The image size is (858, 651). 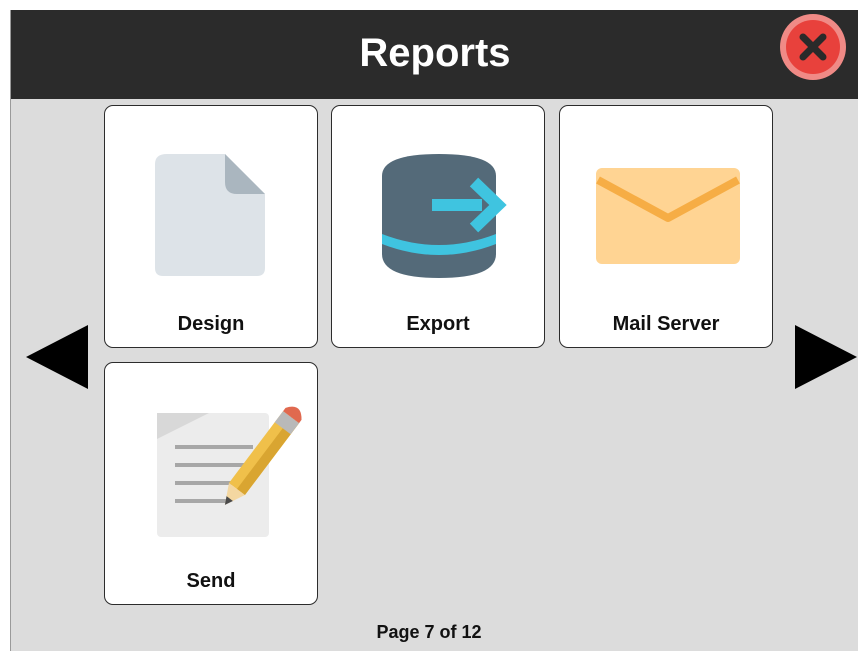 I want to click on tile-mail-server: Mail Server, so click(x=666, y=226).